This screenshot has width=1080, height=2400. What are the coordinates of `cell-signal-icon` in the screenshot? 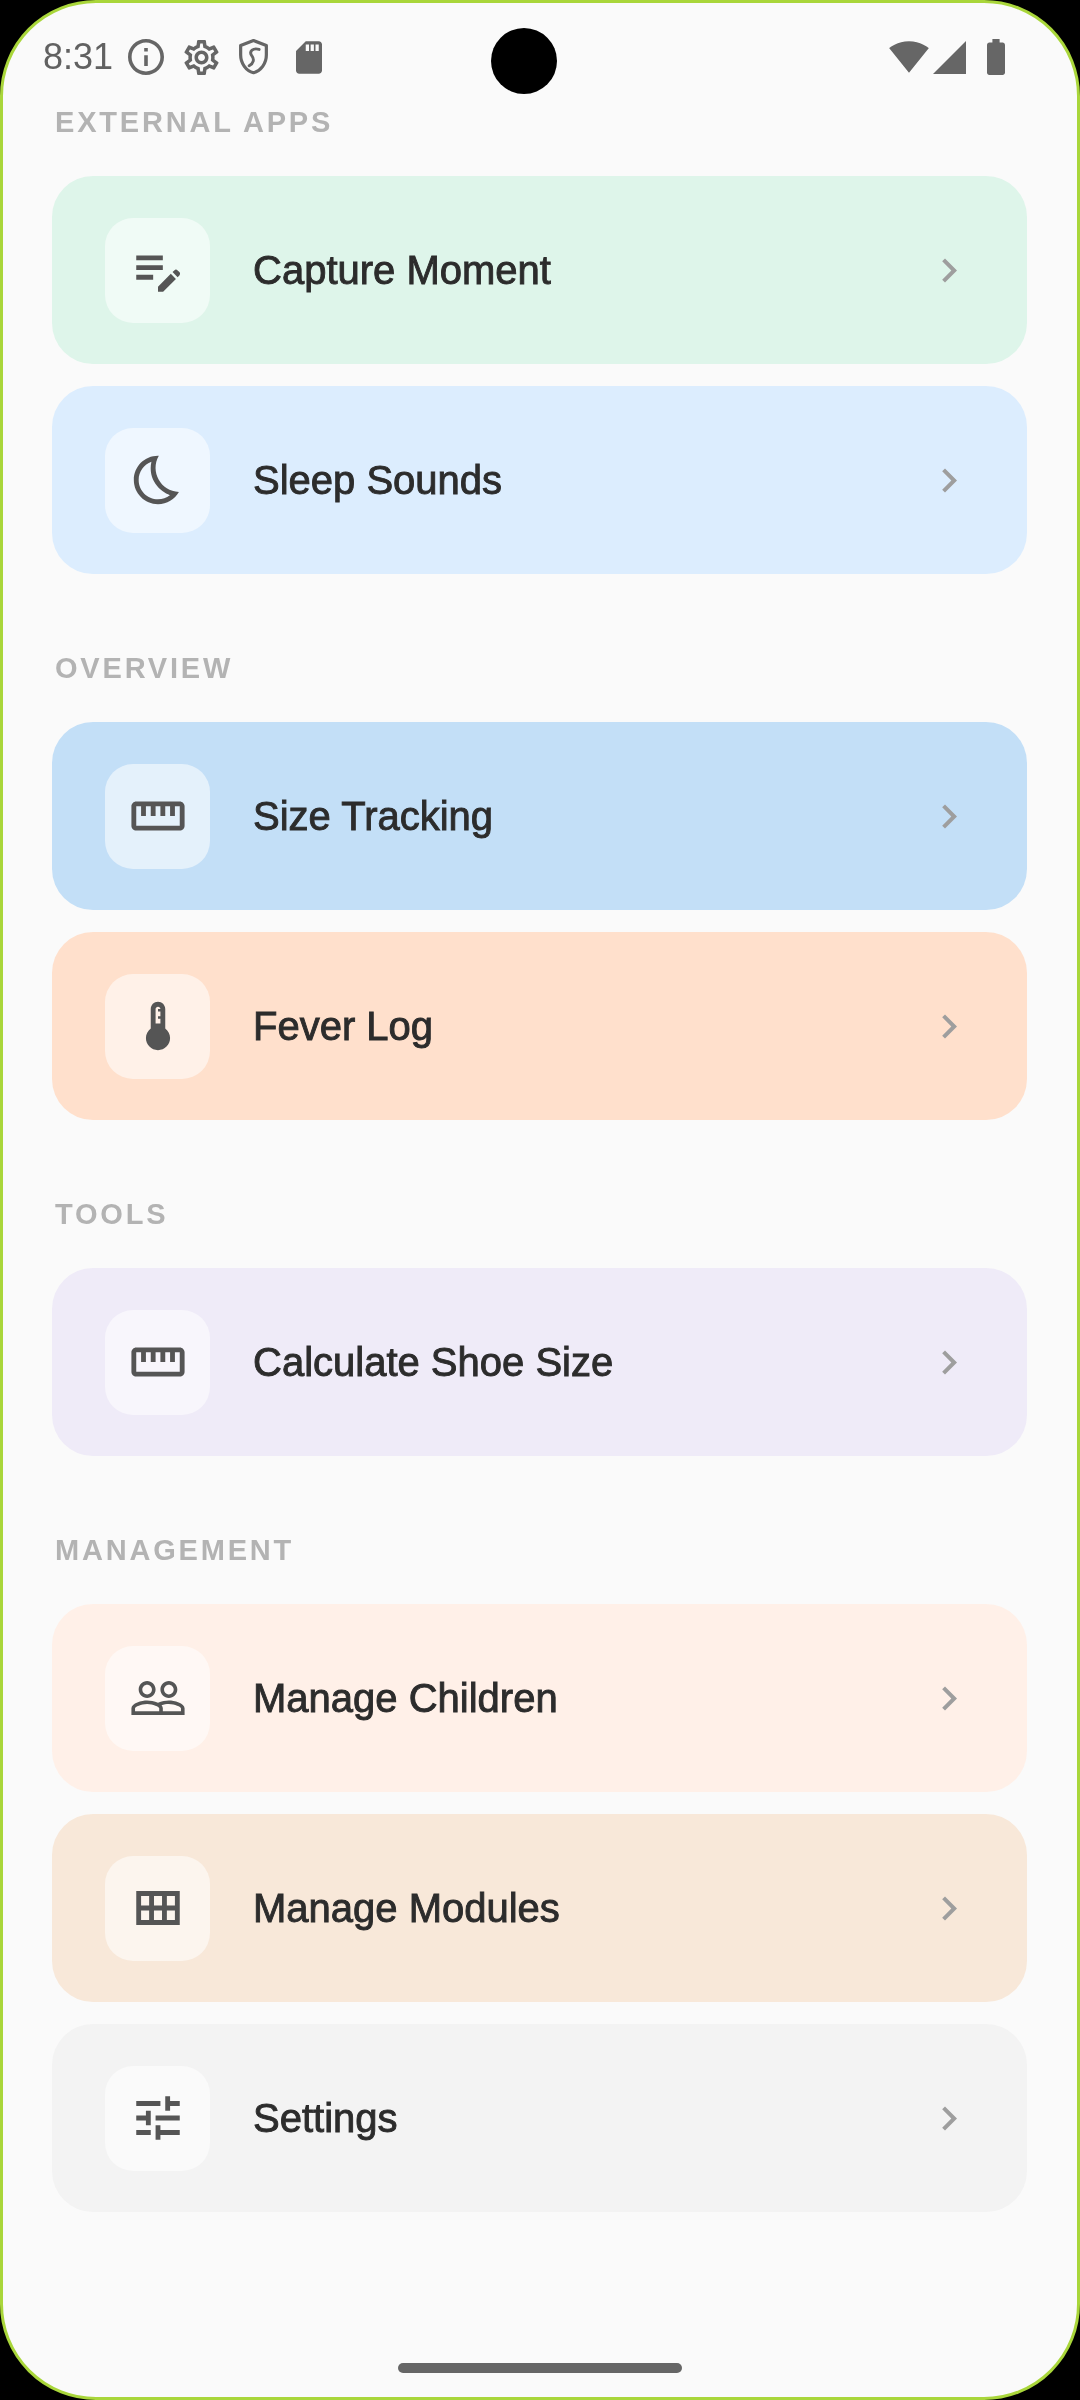 It's located at (949, 57).